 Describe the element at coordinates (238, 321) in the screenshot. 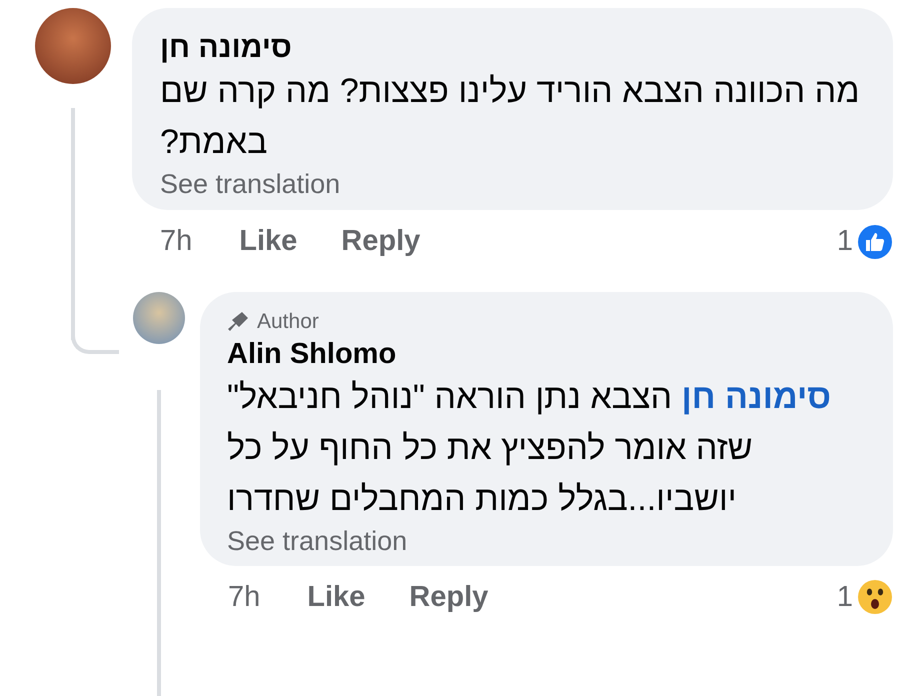

I see `pen-icon` at that location.